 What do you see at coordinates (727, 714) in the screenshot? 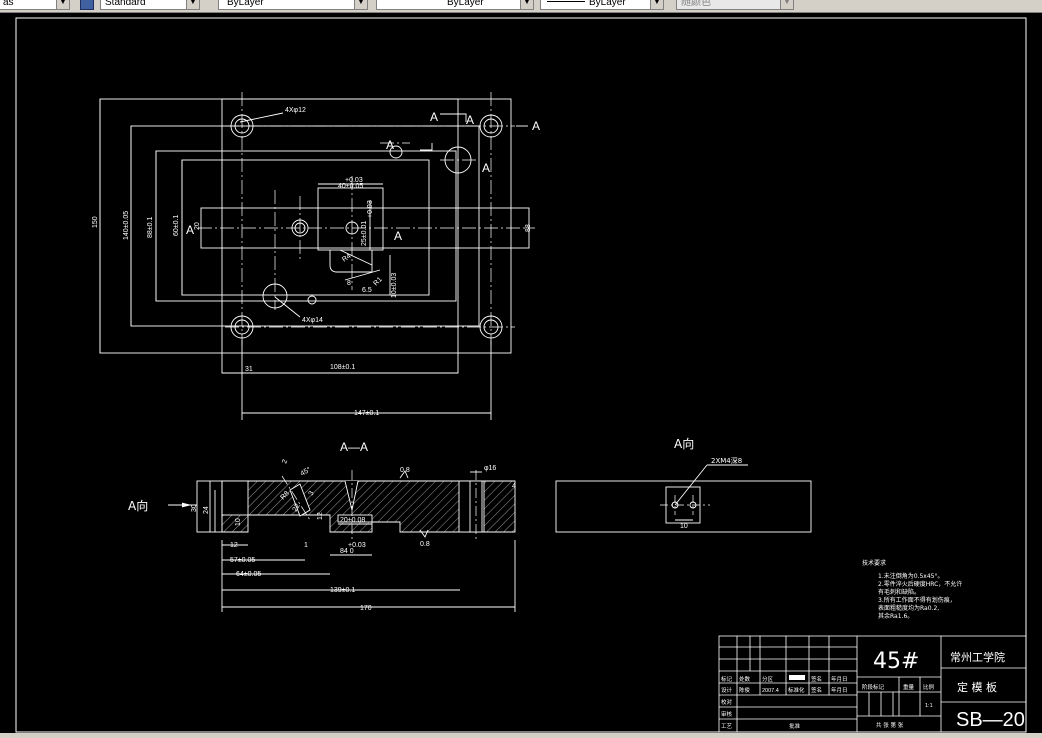
I see `tb-cell: 审核` at bounding box center [727, 714].